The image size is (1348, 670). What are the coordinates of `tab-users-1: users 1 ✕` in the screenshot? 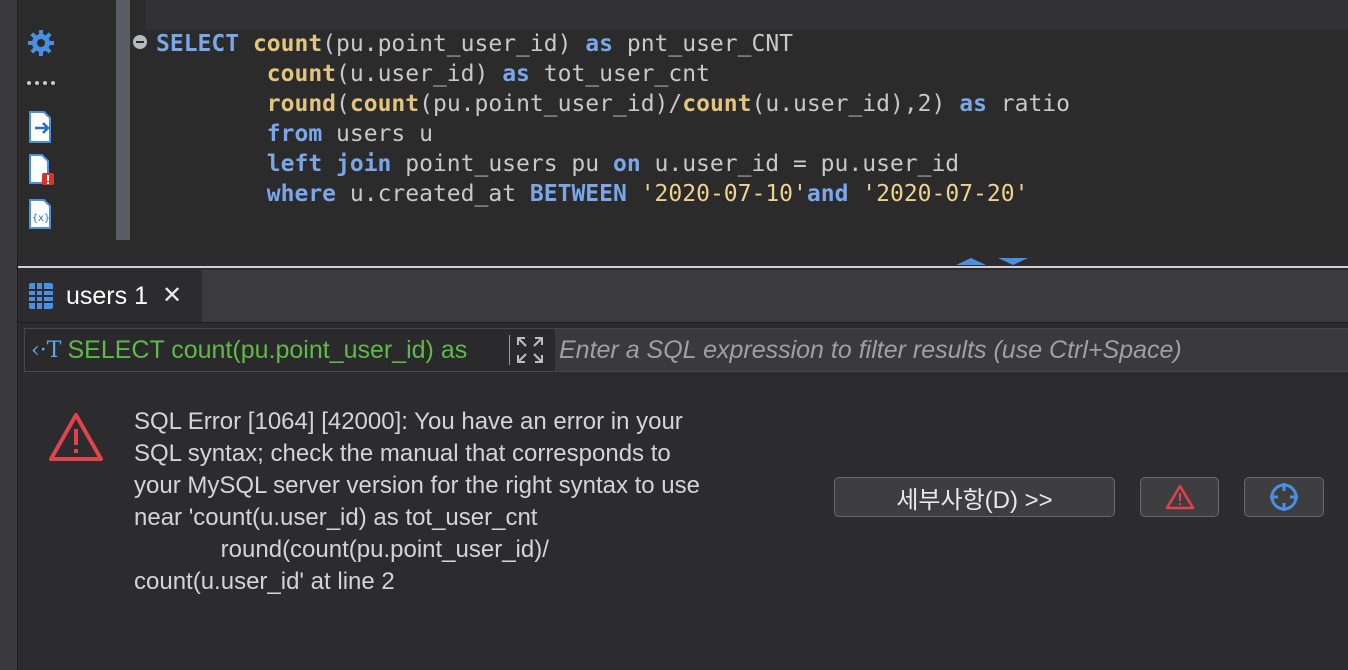 It's located at (110, 296).